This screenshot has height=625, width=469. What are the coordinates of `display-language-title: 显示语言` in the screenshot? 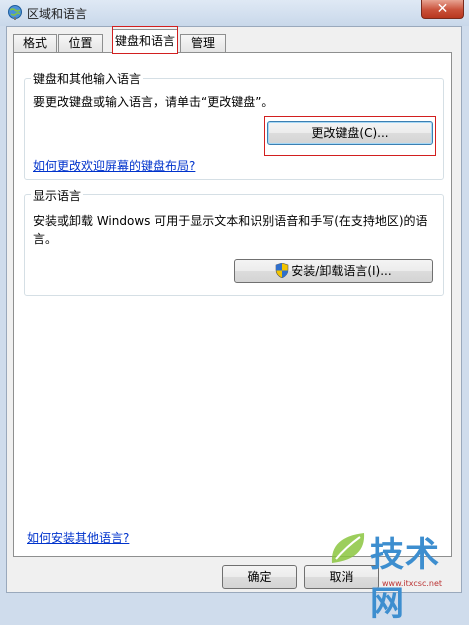 It's located at (57, 195).